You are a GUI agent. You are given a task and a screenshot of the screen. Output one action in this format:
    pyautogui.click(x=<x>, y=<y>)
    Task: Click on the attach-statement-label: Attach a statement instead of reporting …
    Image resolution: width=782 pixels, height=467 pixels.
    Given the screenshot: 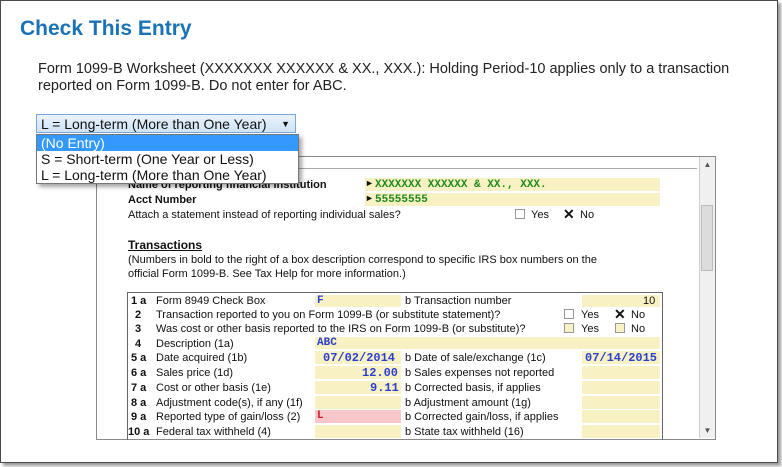 What is the action you would take?
    pyautogui.click(x=264, y=215)
    